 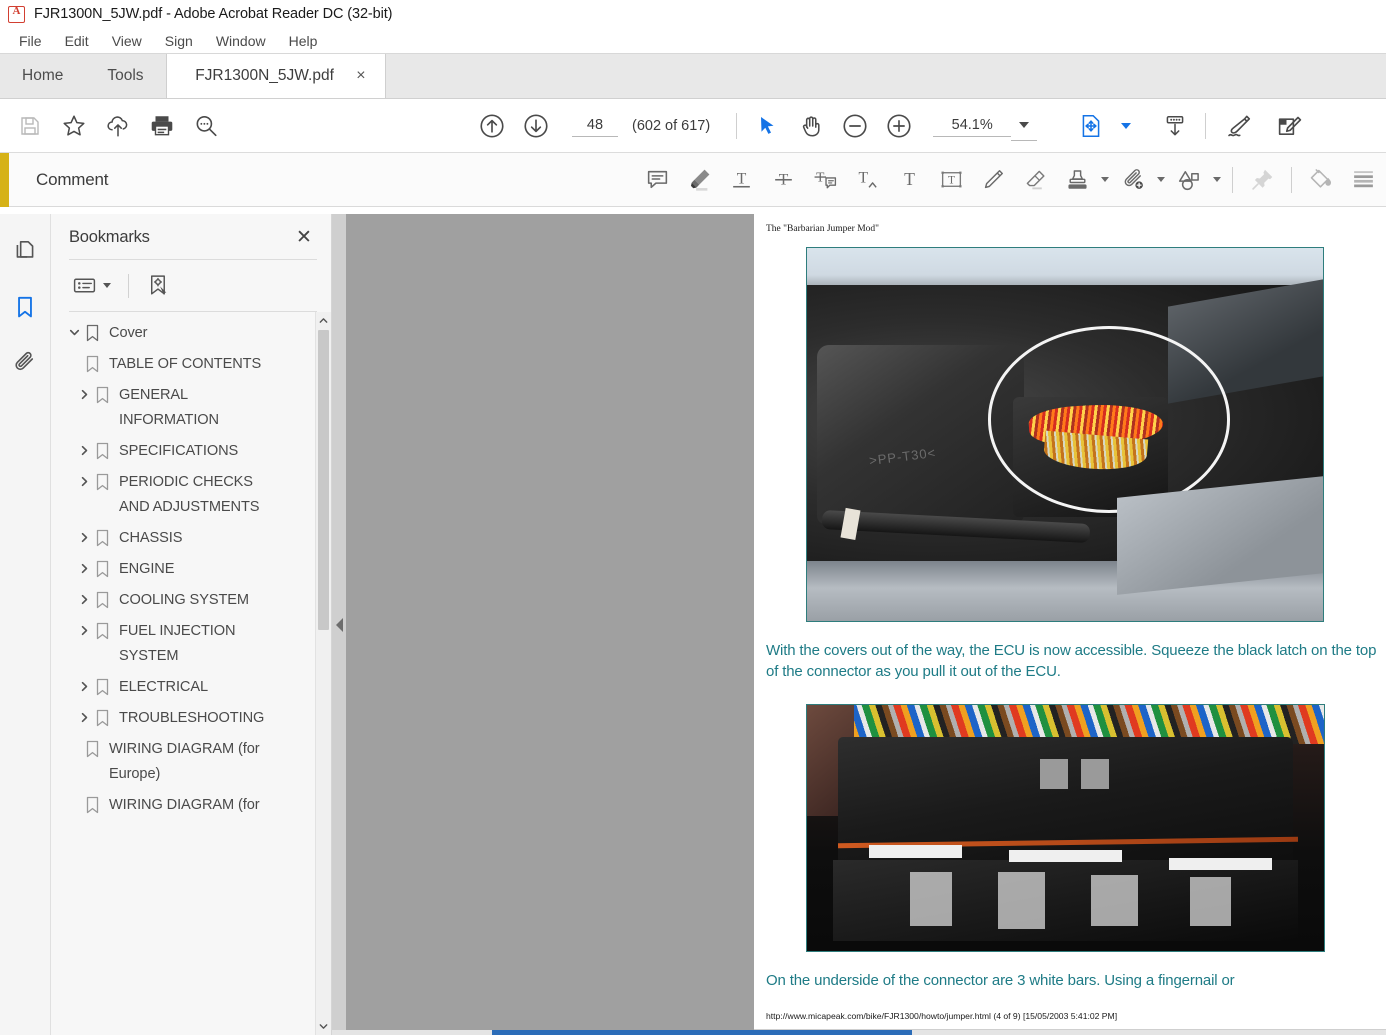 What do you see at coordinates (162, 126) in the screenshot?
I see `print-button` at bounding box center [162, 126].